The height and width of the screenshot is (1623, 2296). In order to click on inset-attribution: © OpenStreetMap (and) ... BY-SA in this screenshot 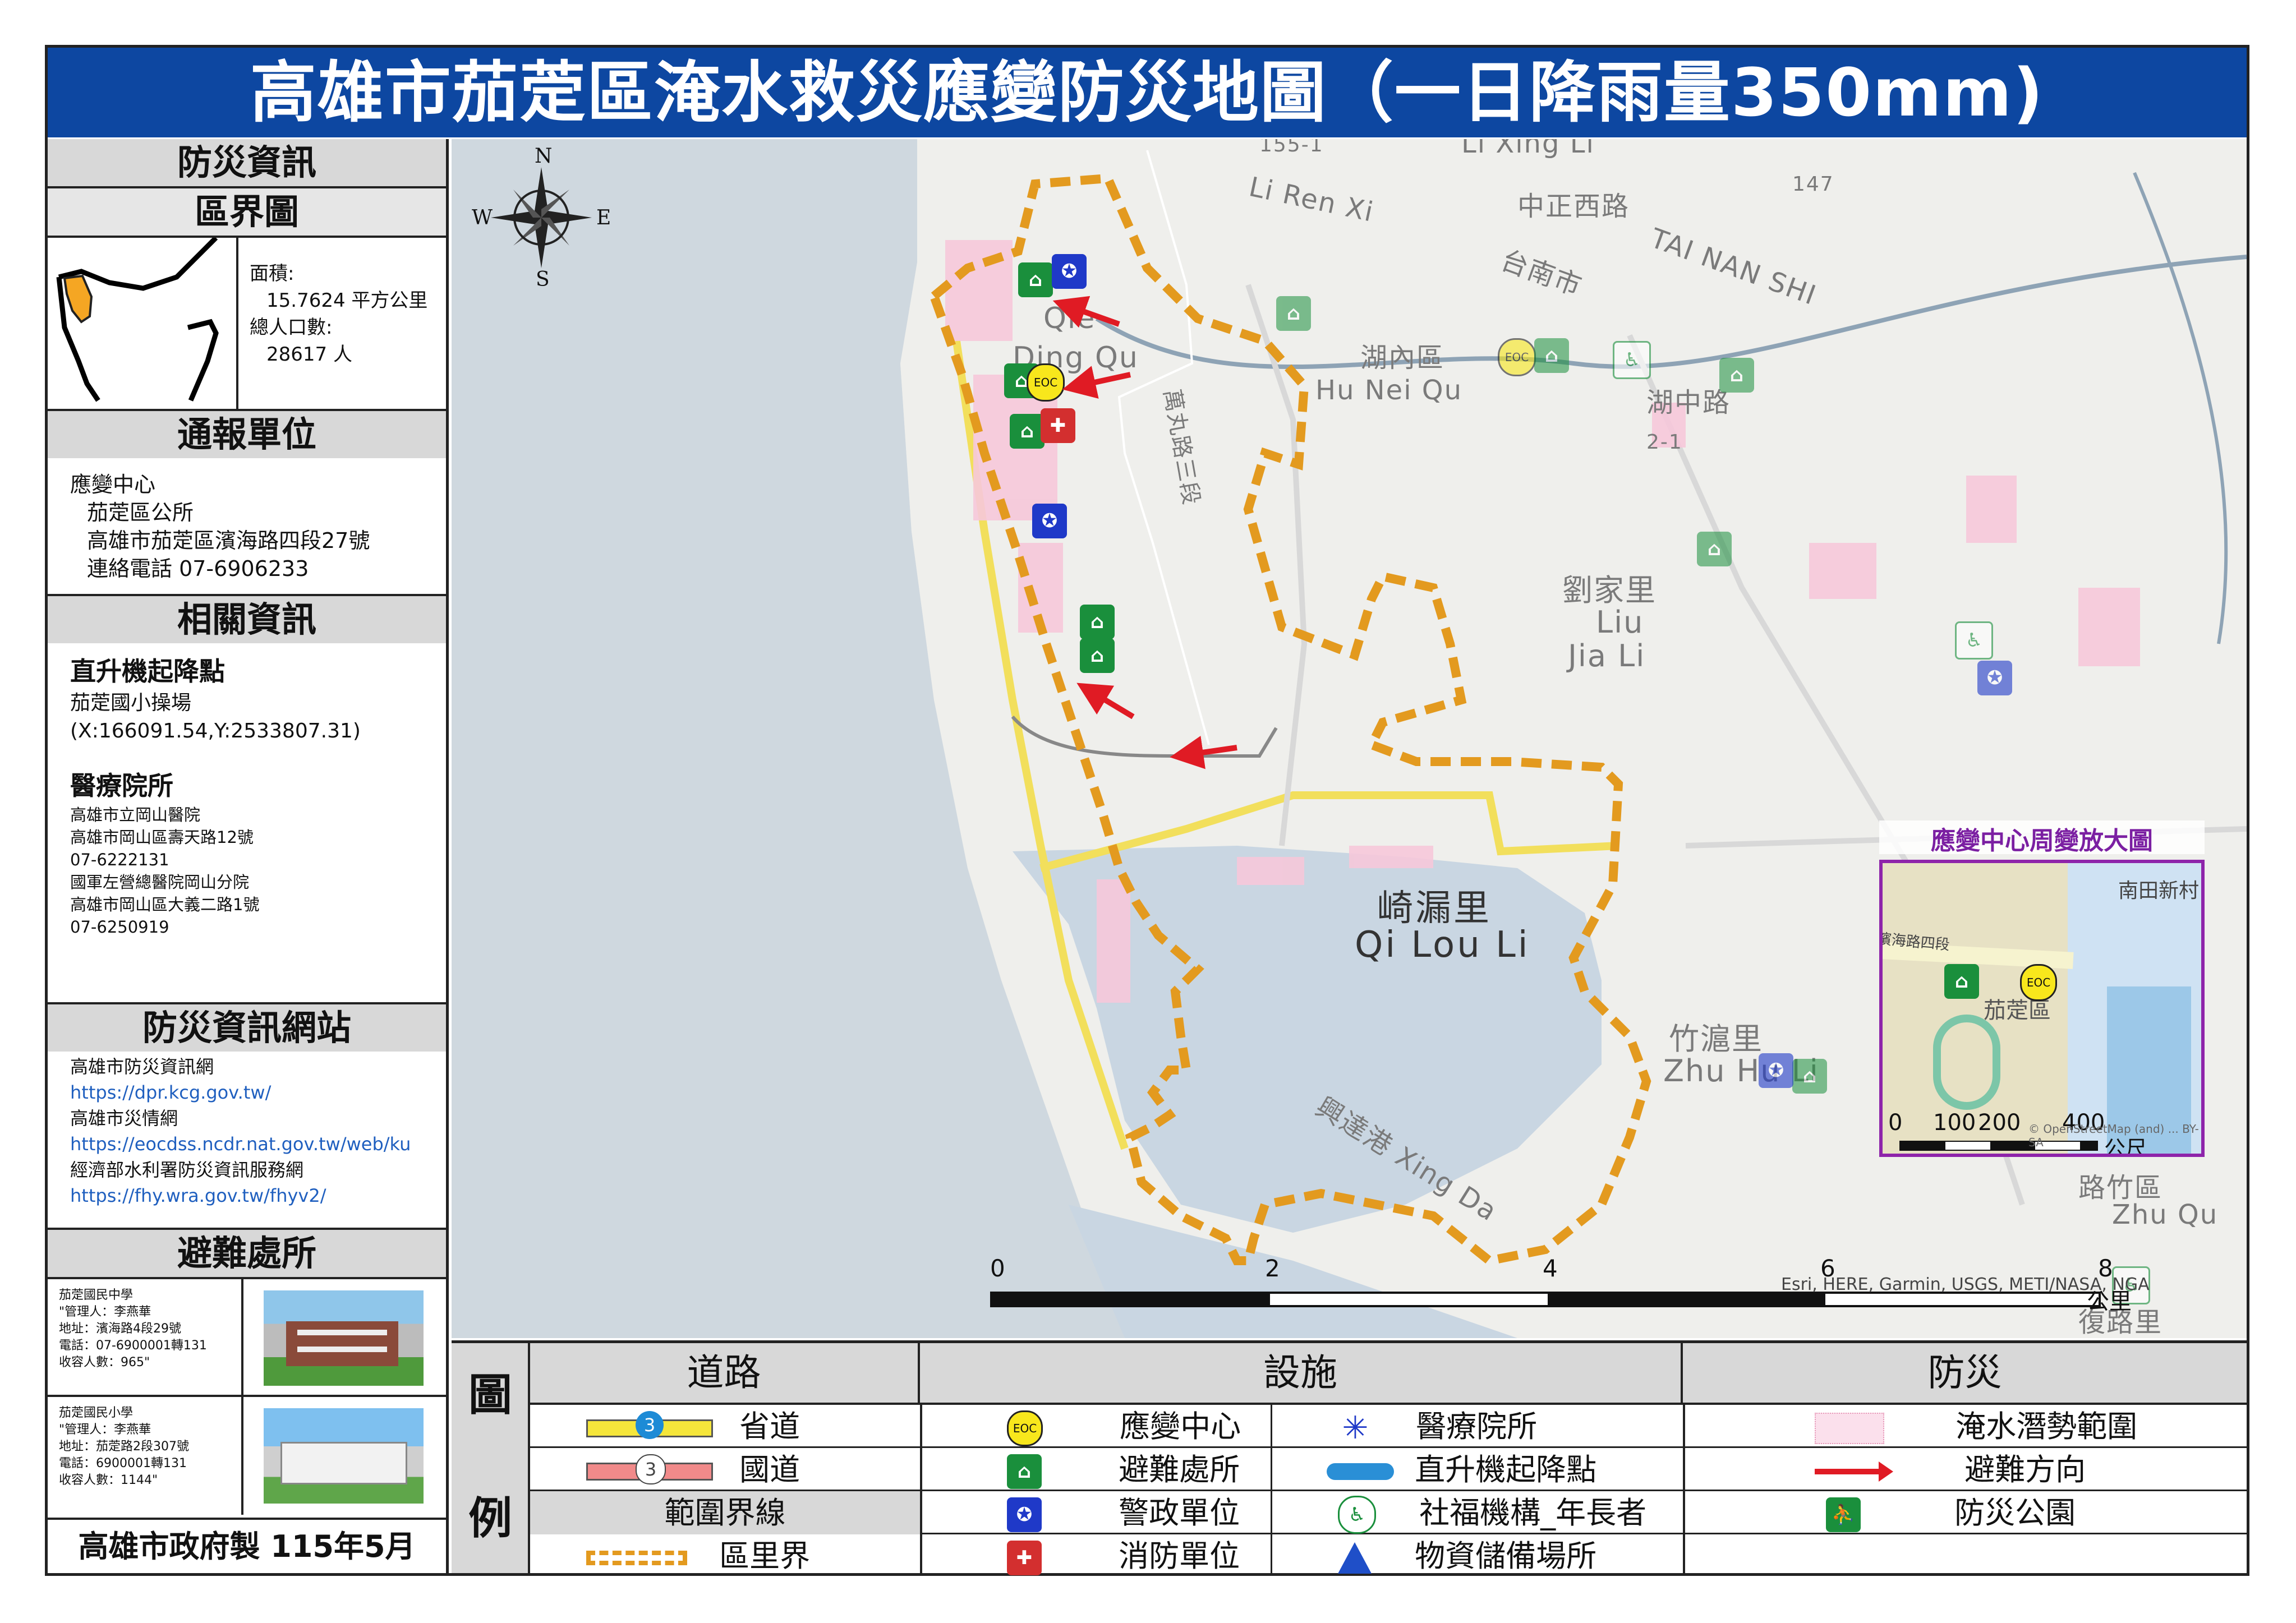, I will do `click(2113, 1135)`.